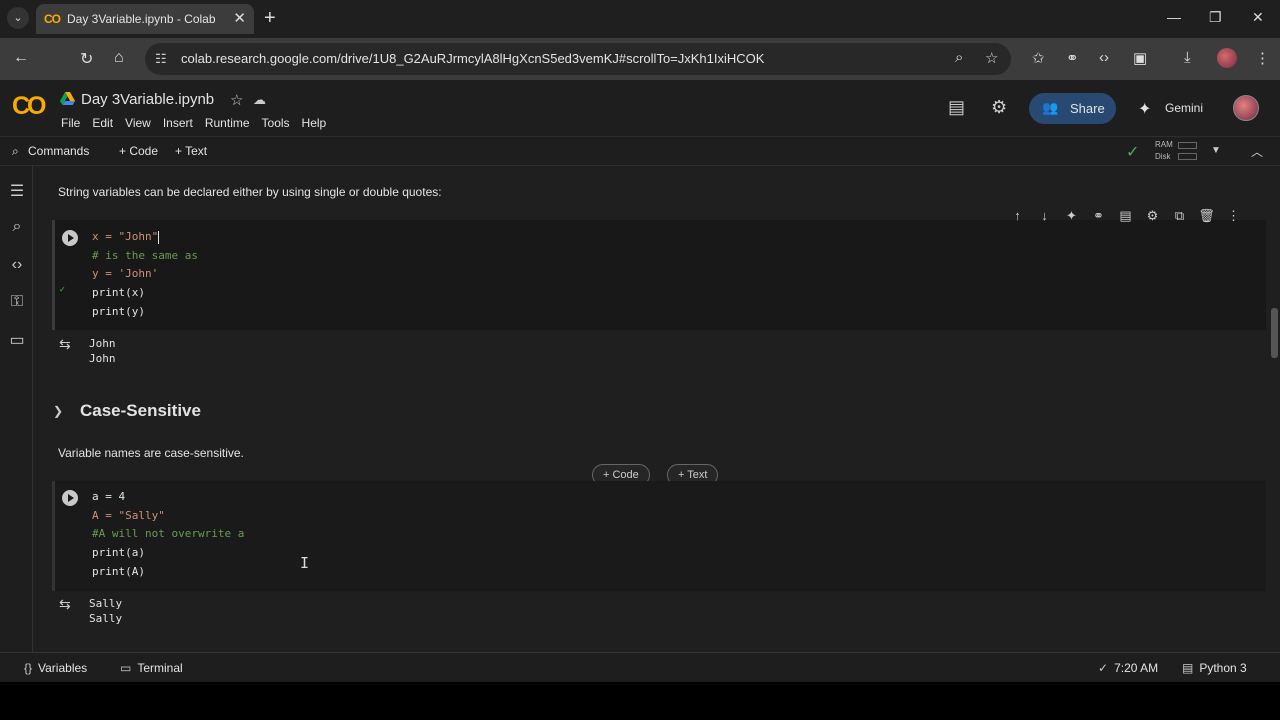 The image size is (1280, 720). Describe the element at coordinates (17, 302) in the screenshot. I see `secrets-key-icon: ⚿` at that location.